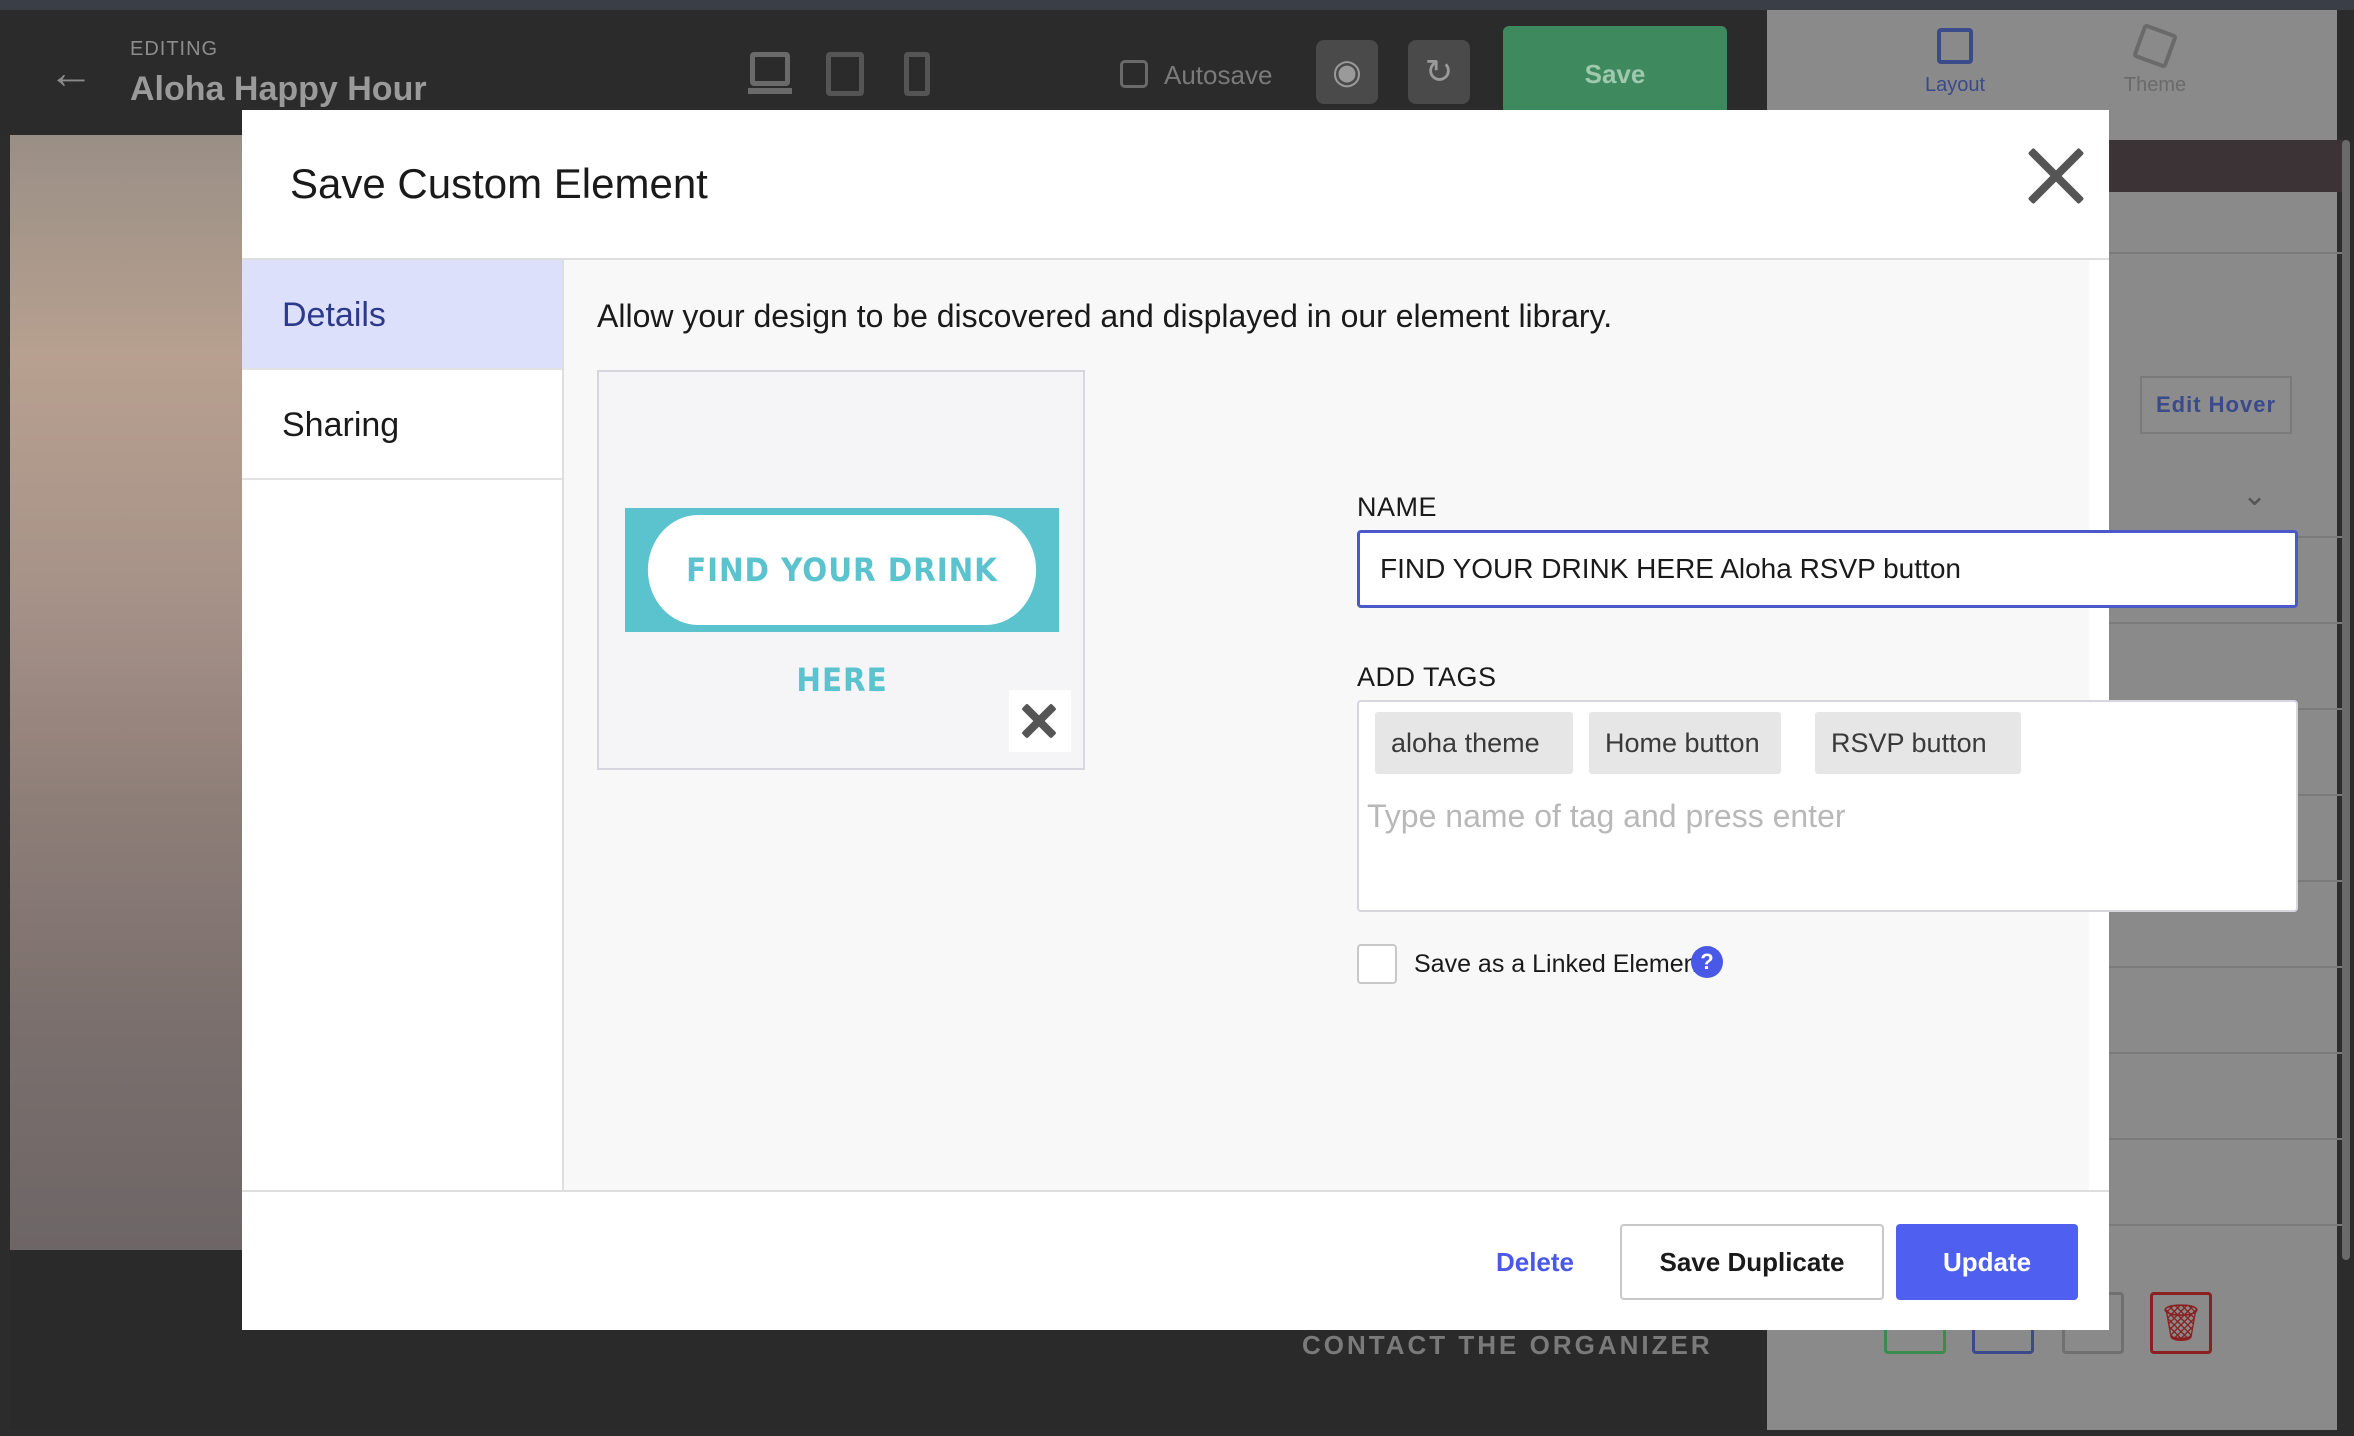  Describe the element at coordinates (845, 74) in the screenshot. I see `tablet-view-icon` at that location.